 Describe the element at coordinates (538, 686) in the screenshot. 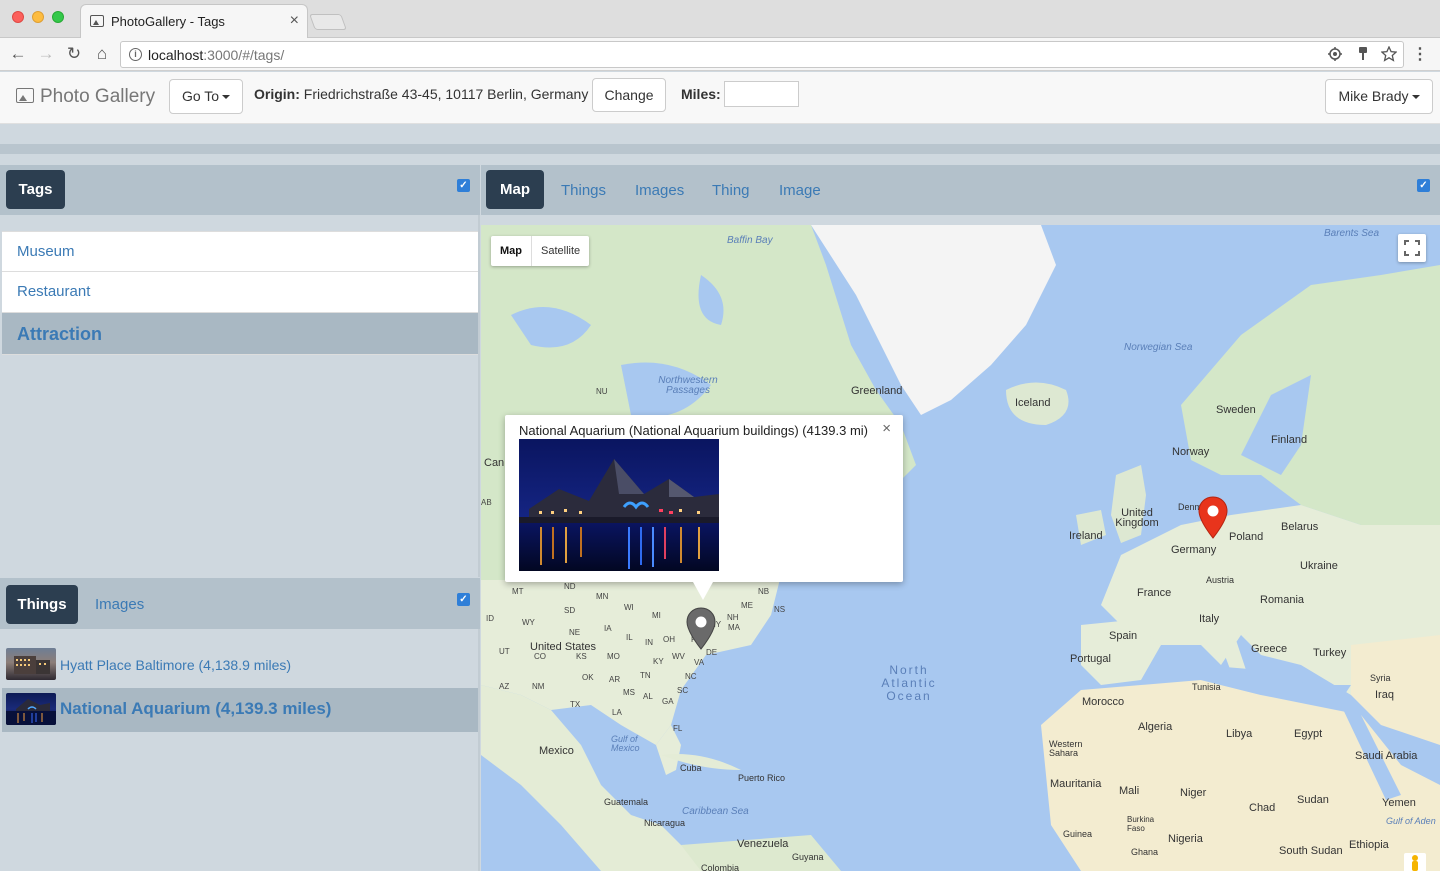

I see `map-label-state: NM` at that location.